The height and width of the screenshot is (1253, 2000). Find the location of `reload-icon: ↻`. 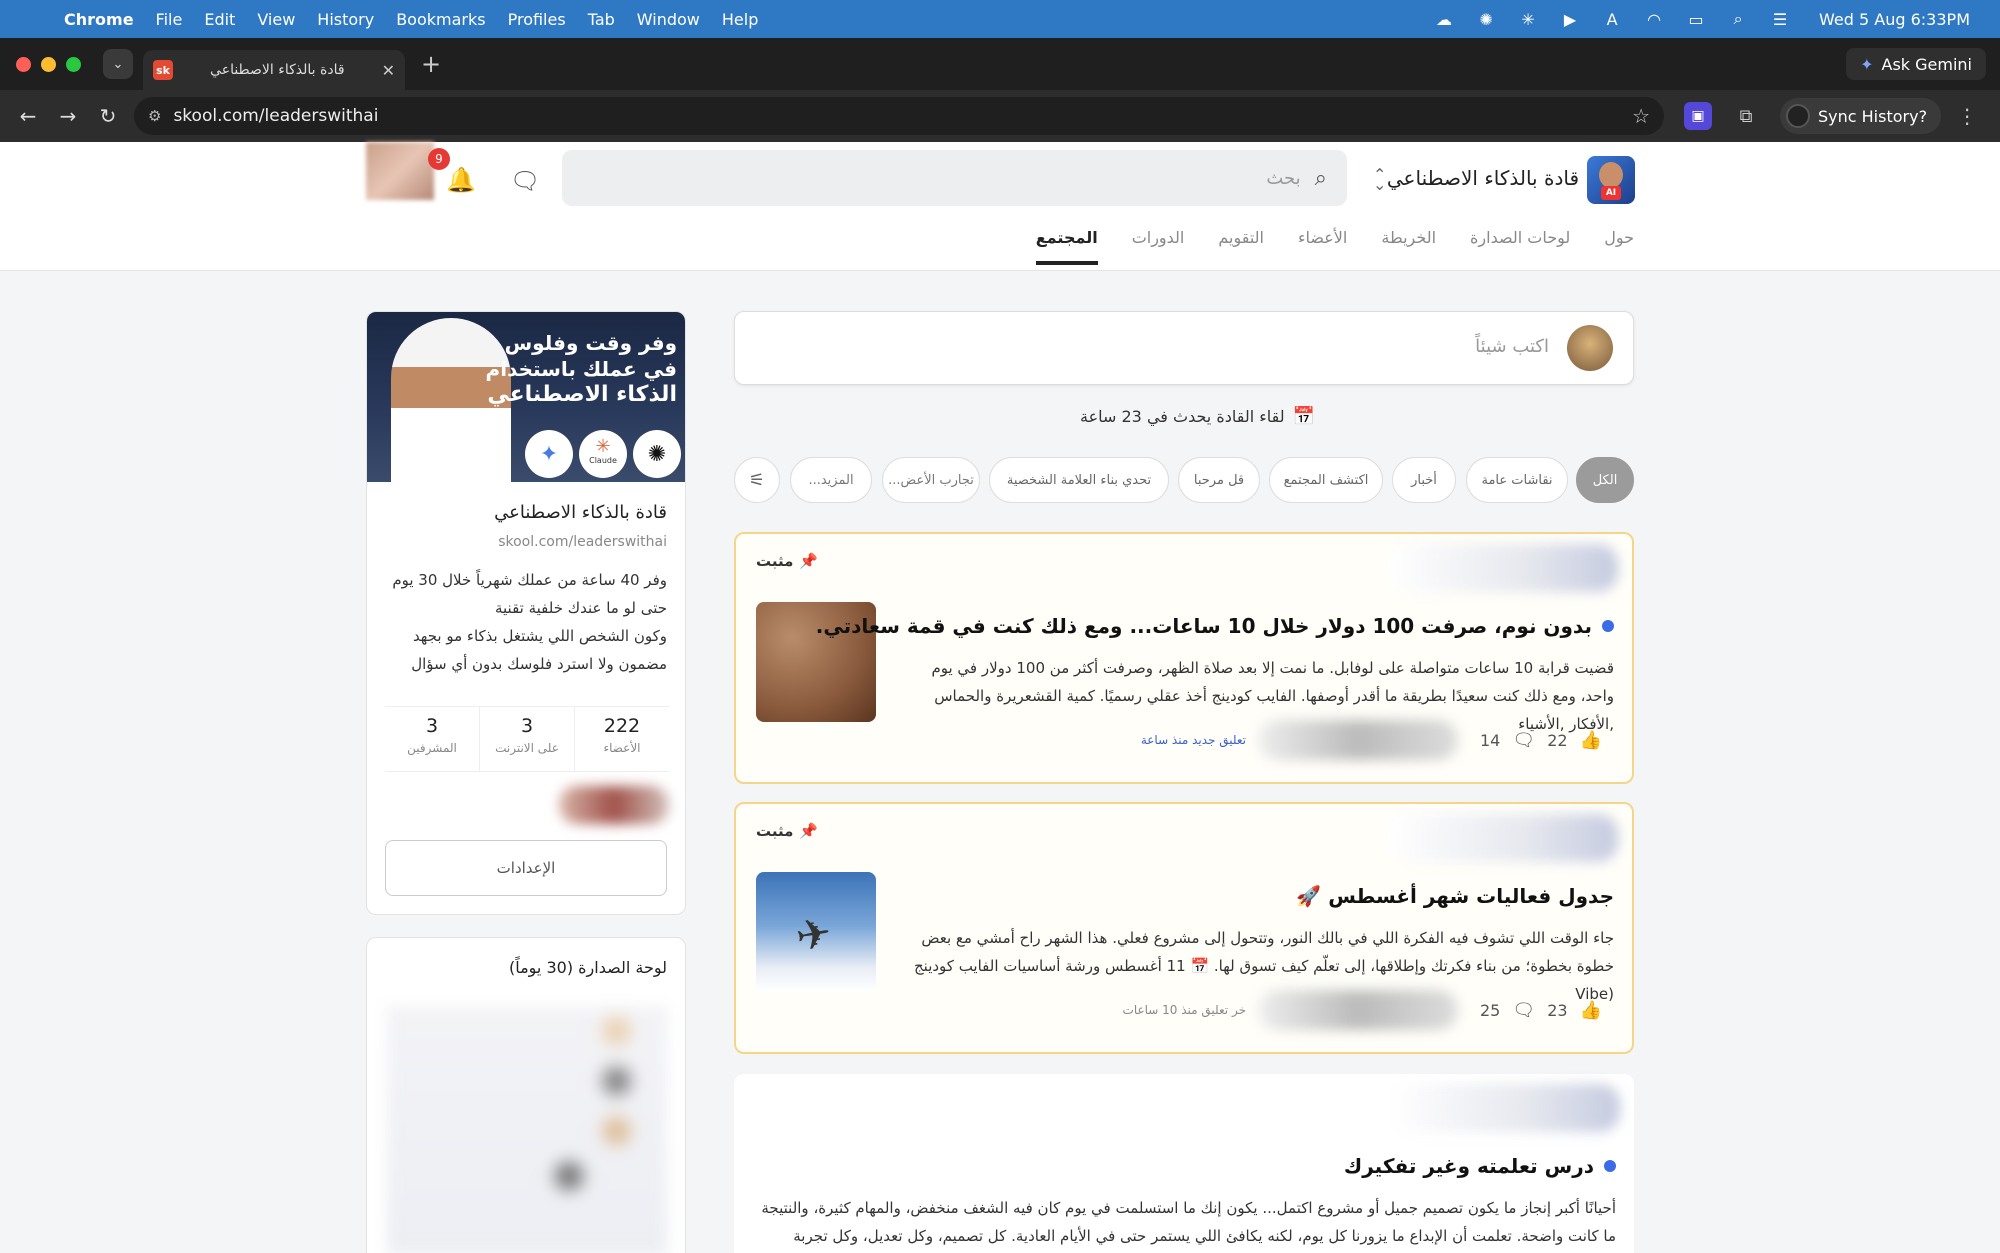

reload-icon: ↻ is located at coordinates (108, 116).